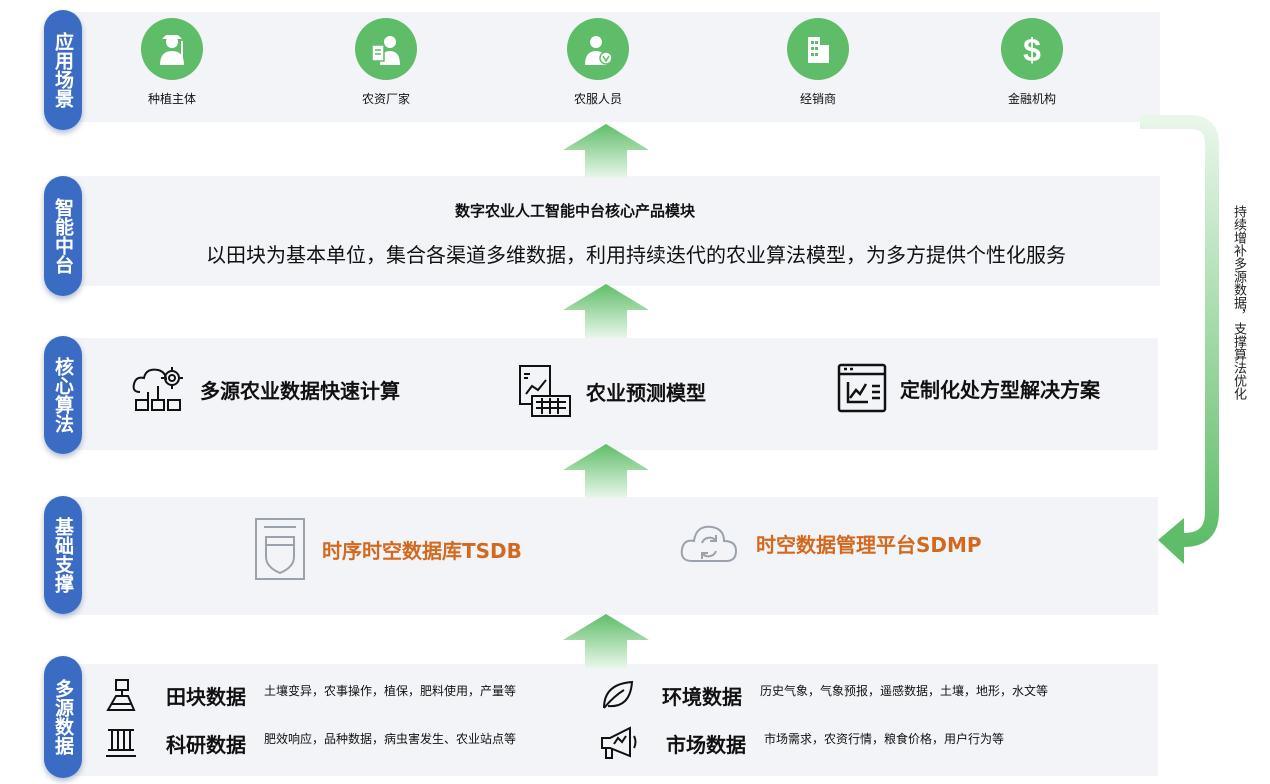 The height and width of the screenshot is (784, 1270). What do you see at coordinates (422, 550) in the screenshot?
I see `base-label: 时序时空数据库TSDB` at bounding box center [422, 550].